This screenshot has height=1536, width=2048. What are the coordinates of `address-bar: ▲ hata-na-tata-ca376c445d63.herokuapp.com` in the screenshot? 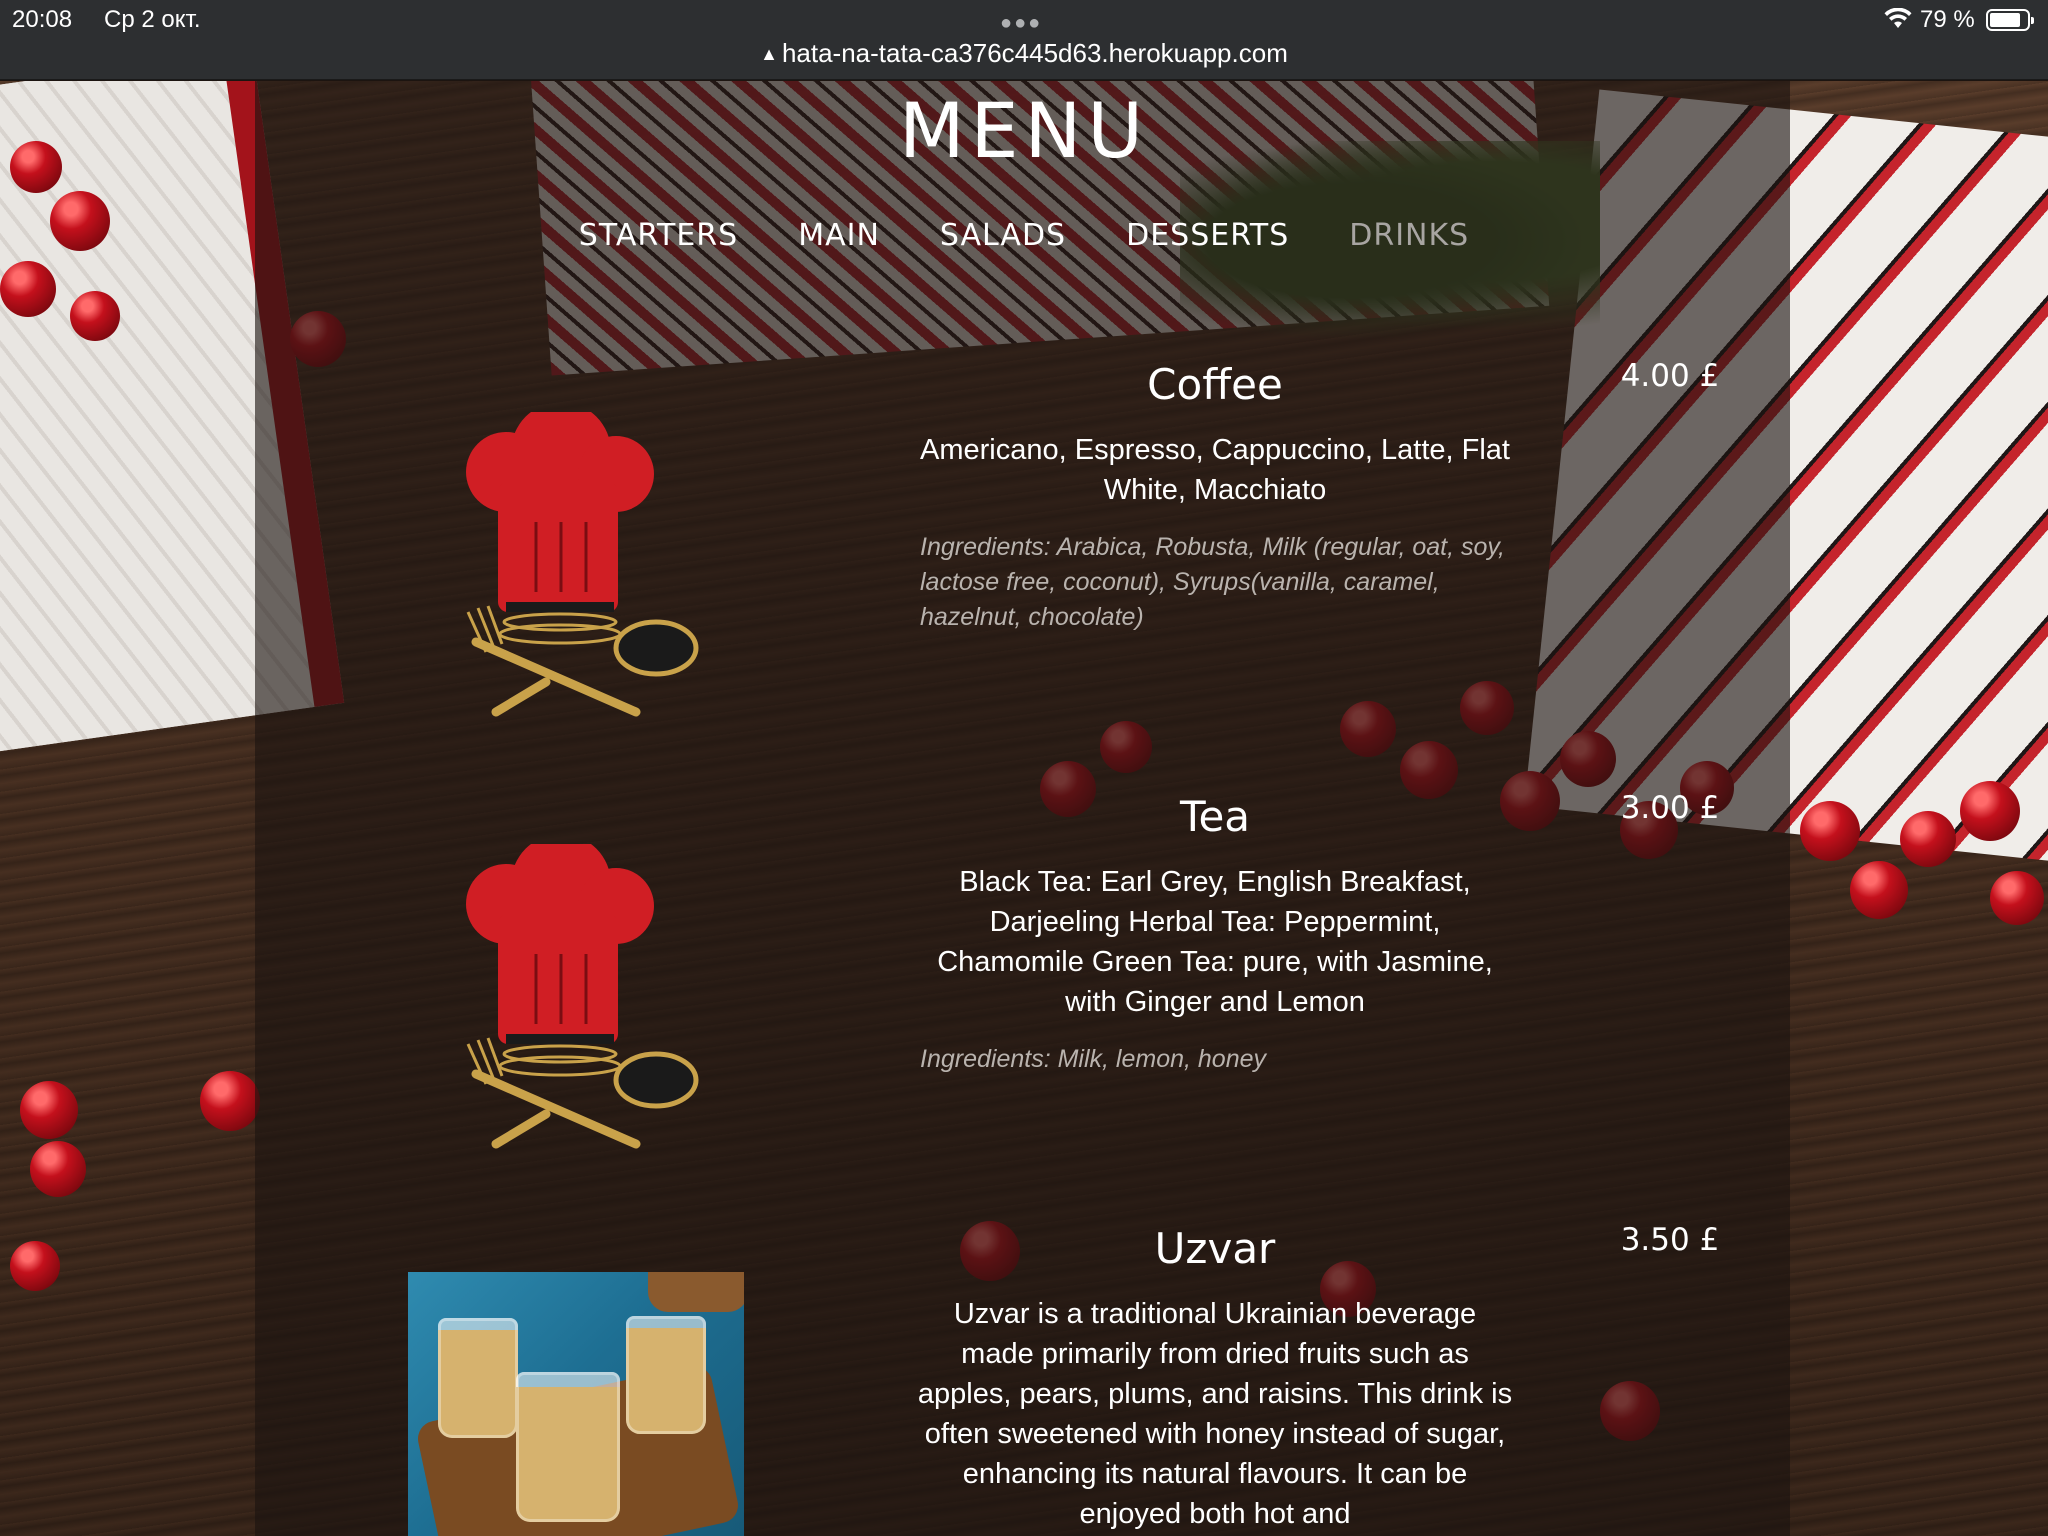 It's located at (1024, 53).